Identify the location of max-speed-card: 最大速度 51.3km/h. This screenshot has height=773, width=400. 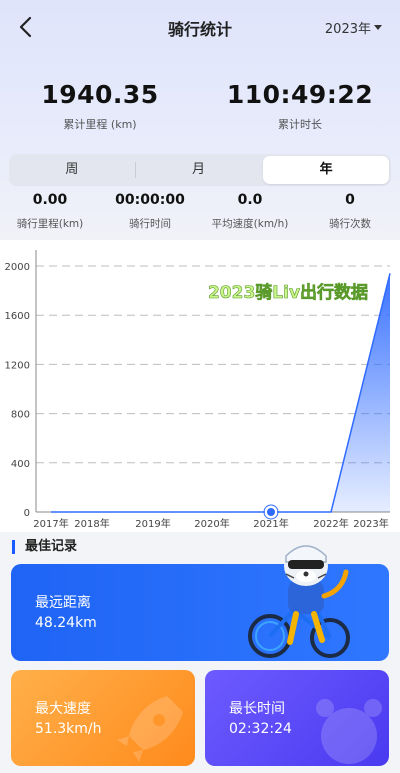
(103, 718).